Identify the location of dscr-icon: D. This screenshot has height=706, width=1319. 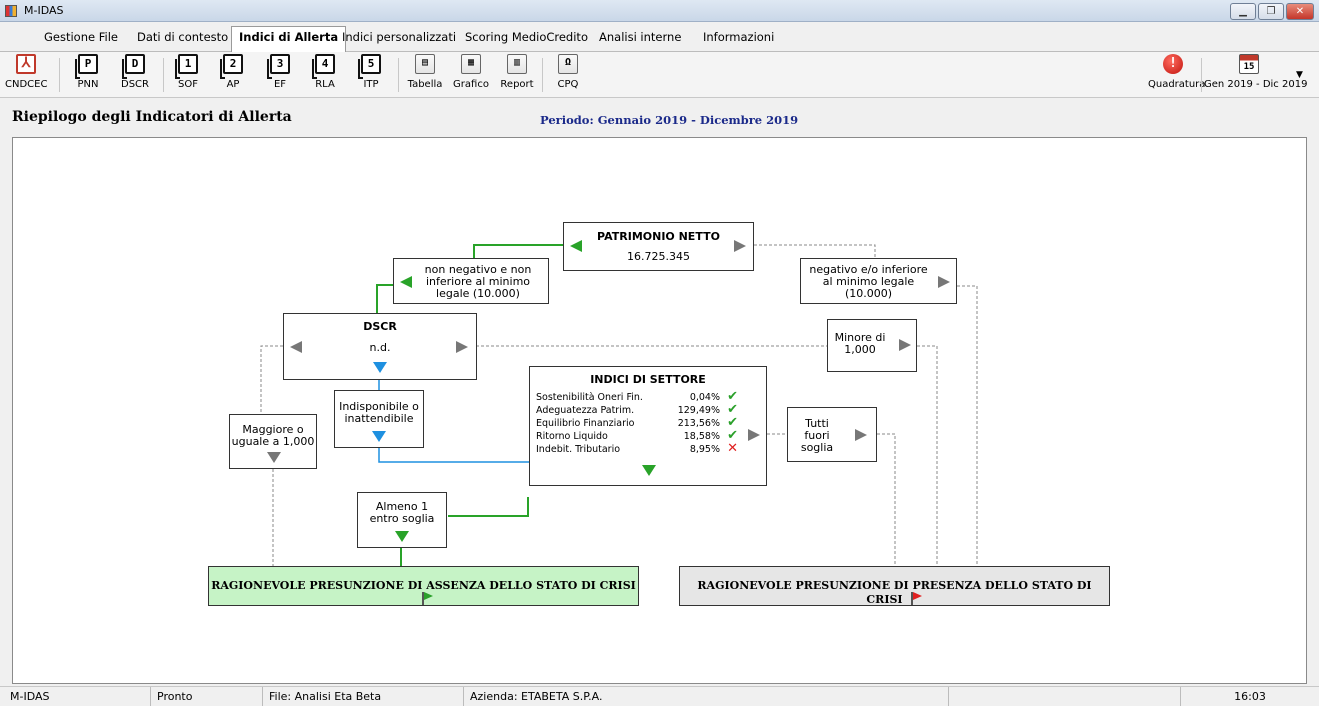
(133, 66).